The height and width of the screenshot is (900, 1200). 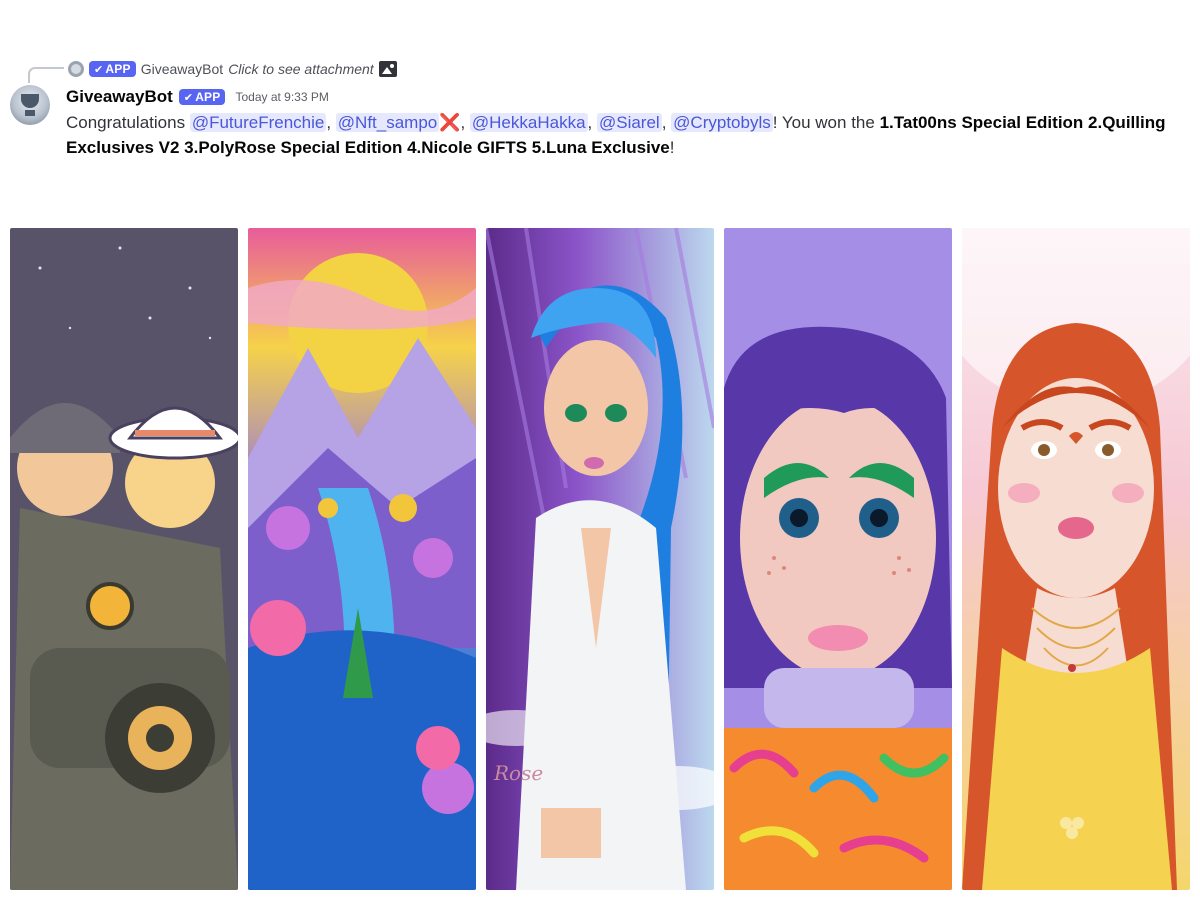 What do you see at coordinates (30, 101) in the screenshot?
I see `trophy-icon` at bounding box center [30, 101].